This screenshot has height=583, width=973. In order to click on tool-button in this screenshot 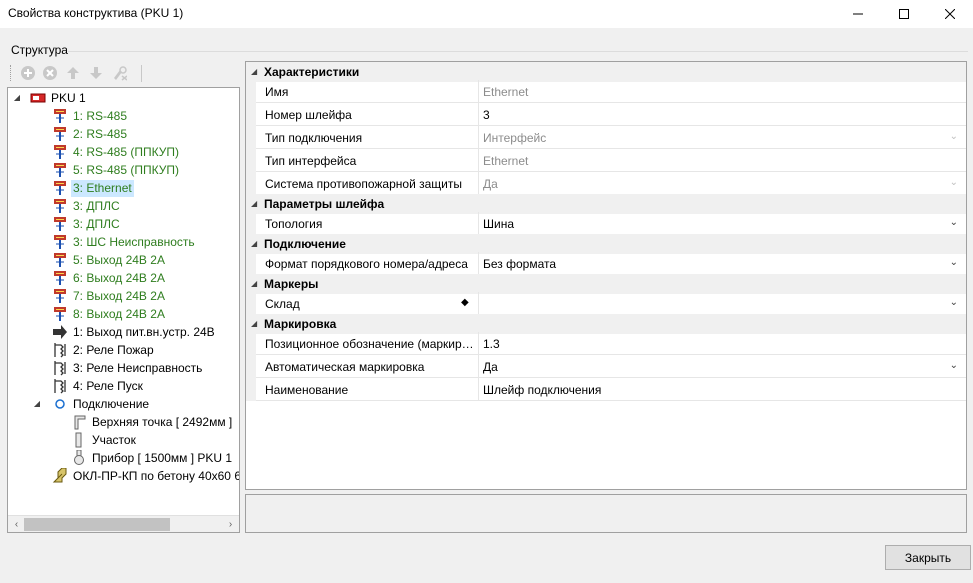, I will do `click(119, 73)`.